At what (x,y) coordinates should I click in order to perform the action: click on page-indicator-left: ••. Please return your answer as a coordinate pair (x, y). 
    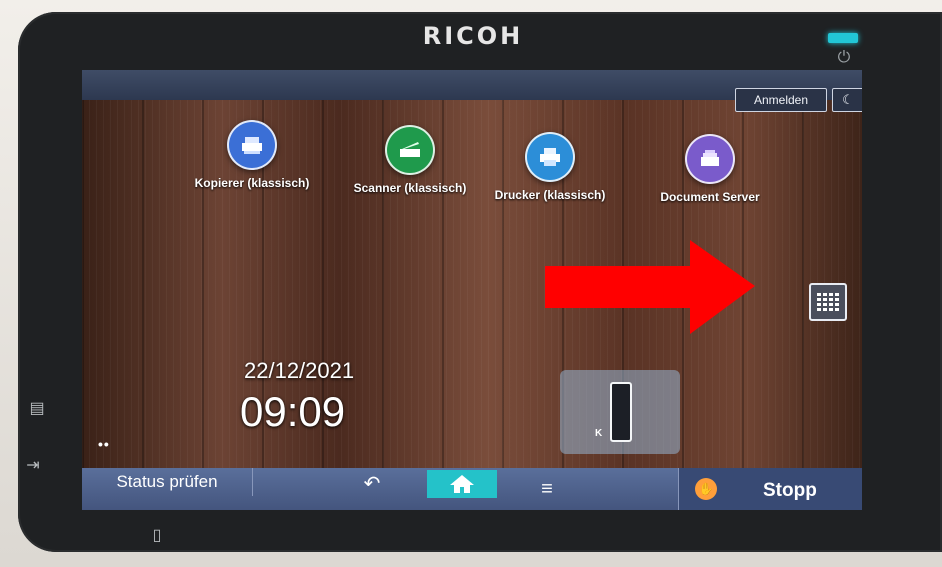
    Looking at the image, I should click on (104, 444).